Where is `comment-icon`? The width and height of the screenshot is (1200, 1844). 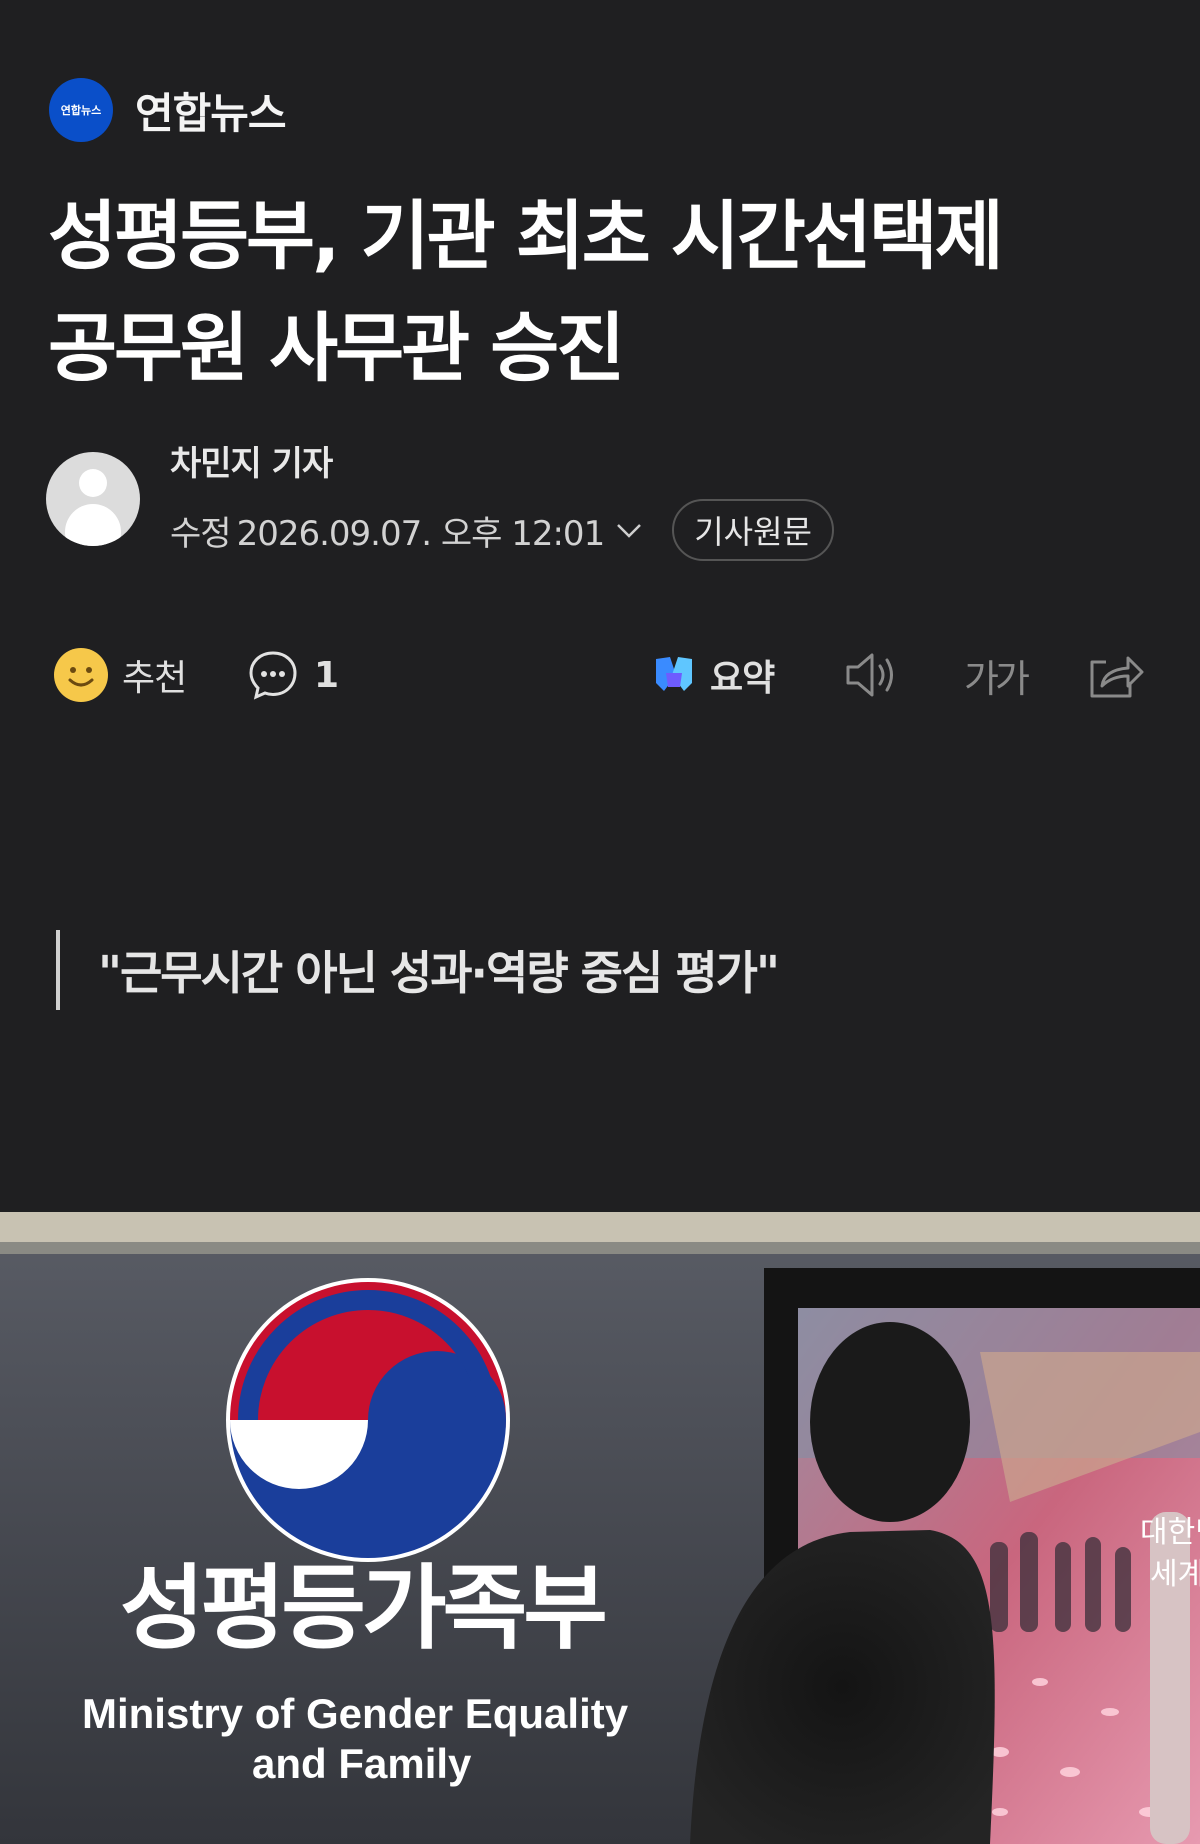 comment-icon is located at coordinates (273, 675).